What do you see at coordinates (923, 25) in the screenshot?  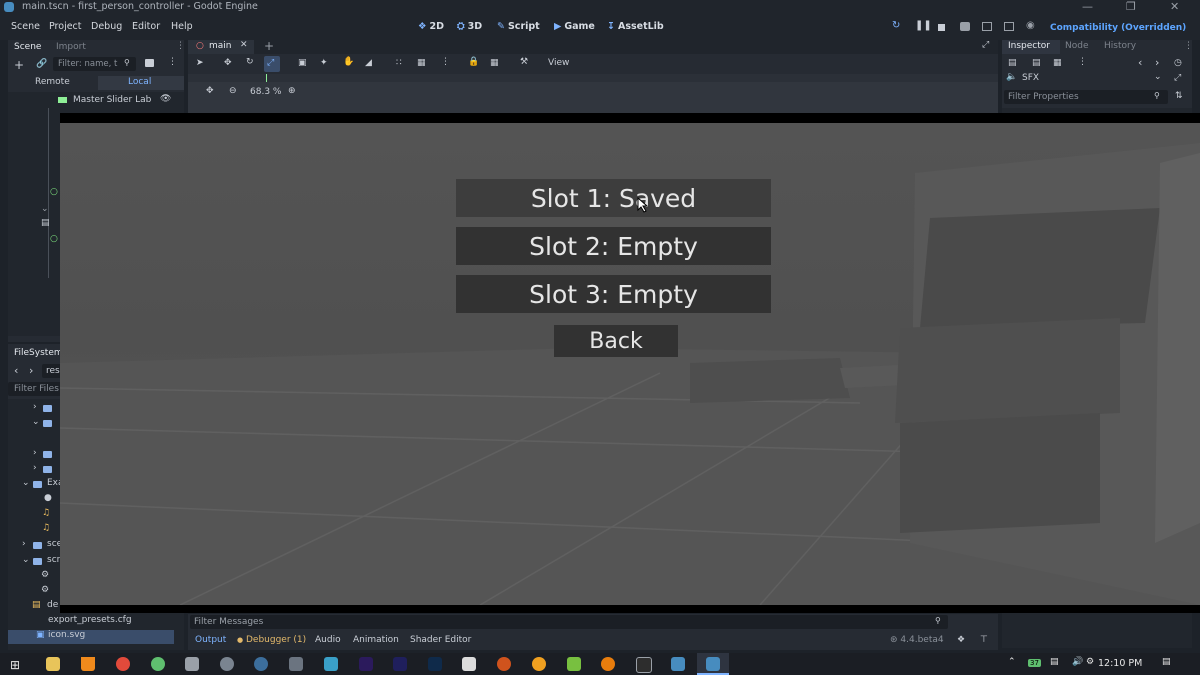 I see `pause-icon: ❚❚` at bounding box center [923, 25].